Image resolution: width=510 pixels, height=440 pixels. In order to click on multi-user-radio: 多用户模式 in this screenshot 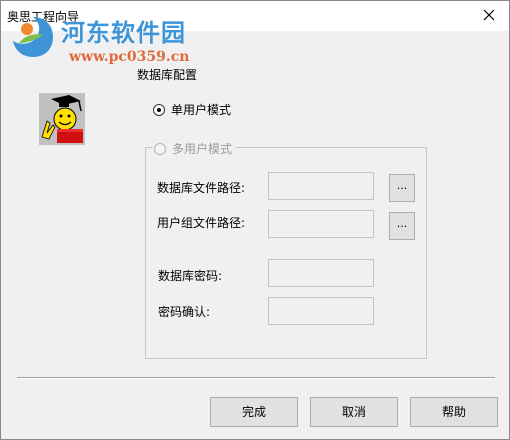, I will do `click(194, 148)`.